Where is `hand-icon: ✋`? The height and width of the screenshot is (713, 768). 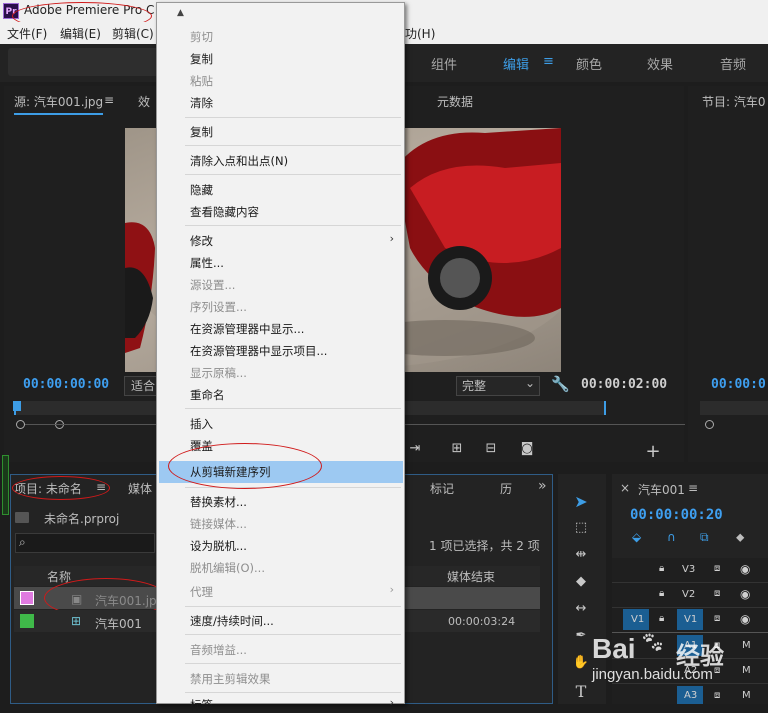 hand-icon: ✋ is located at coordinates (581, 665).